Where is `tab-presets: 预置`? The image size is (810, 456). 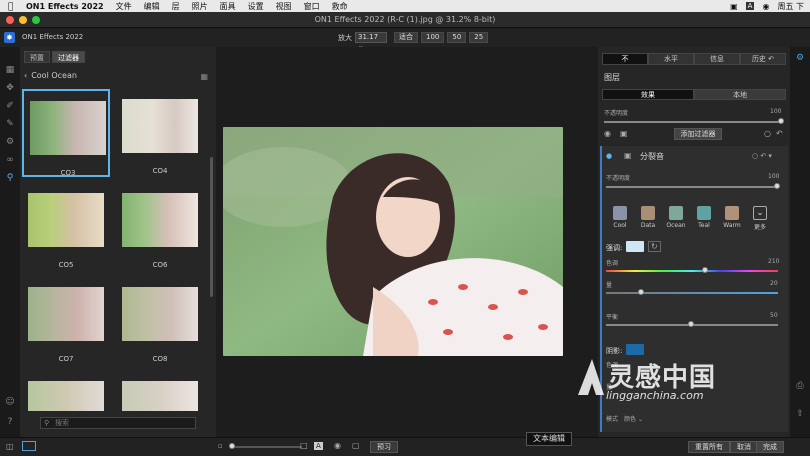 tab-presets: 预置 is located at coordinates (37, 57).